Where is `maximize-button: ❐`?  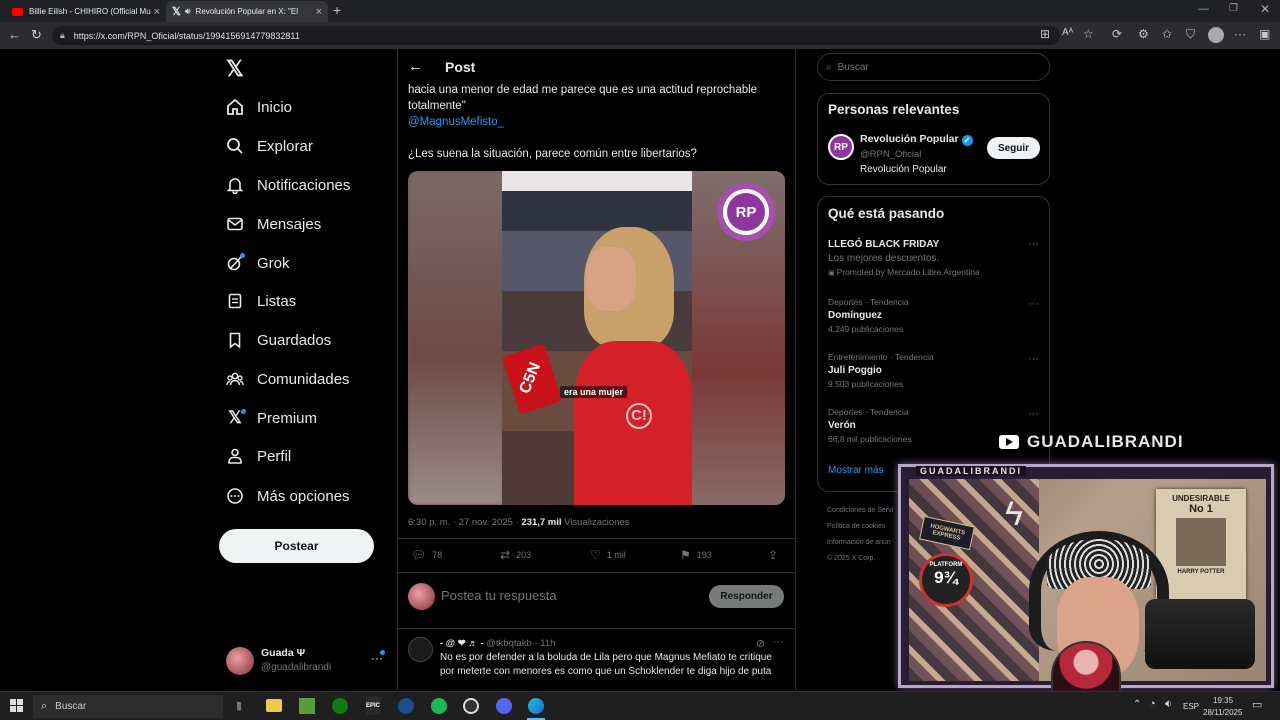
maximize-button: ❐ is located at coordinates (1233, 8).